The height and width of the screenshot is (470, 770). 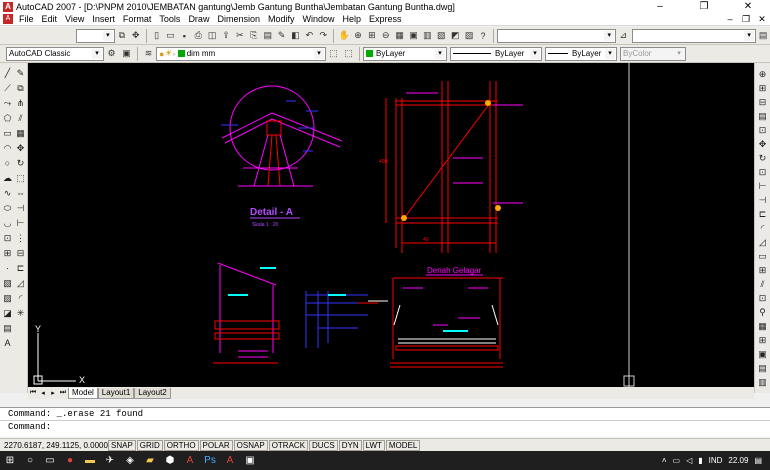 I want to click on erase-icon: ✎, so click(x=20, y=73).